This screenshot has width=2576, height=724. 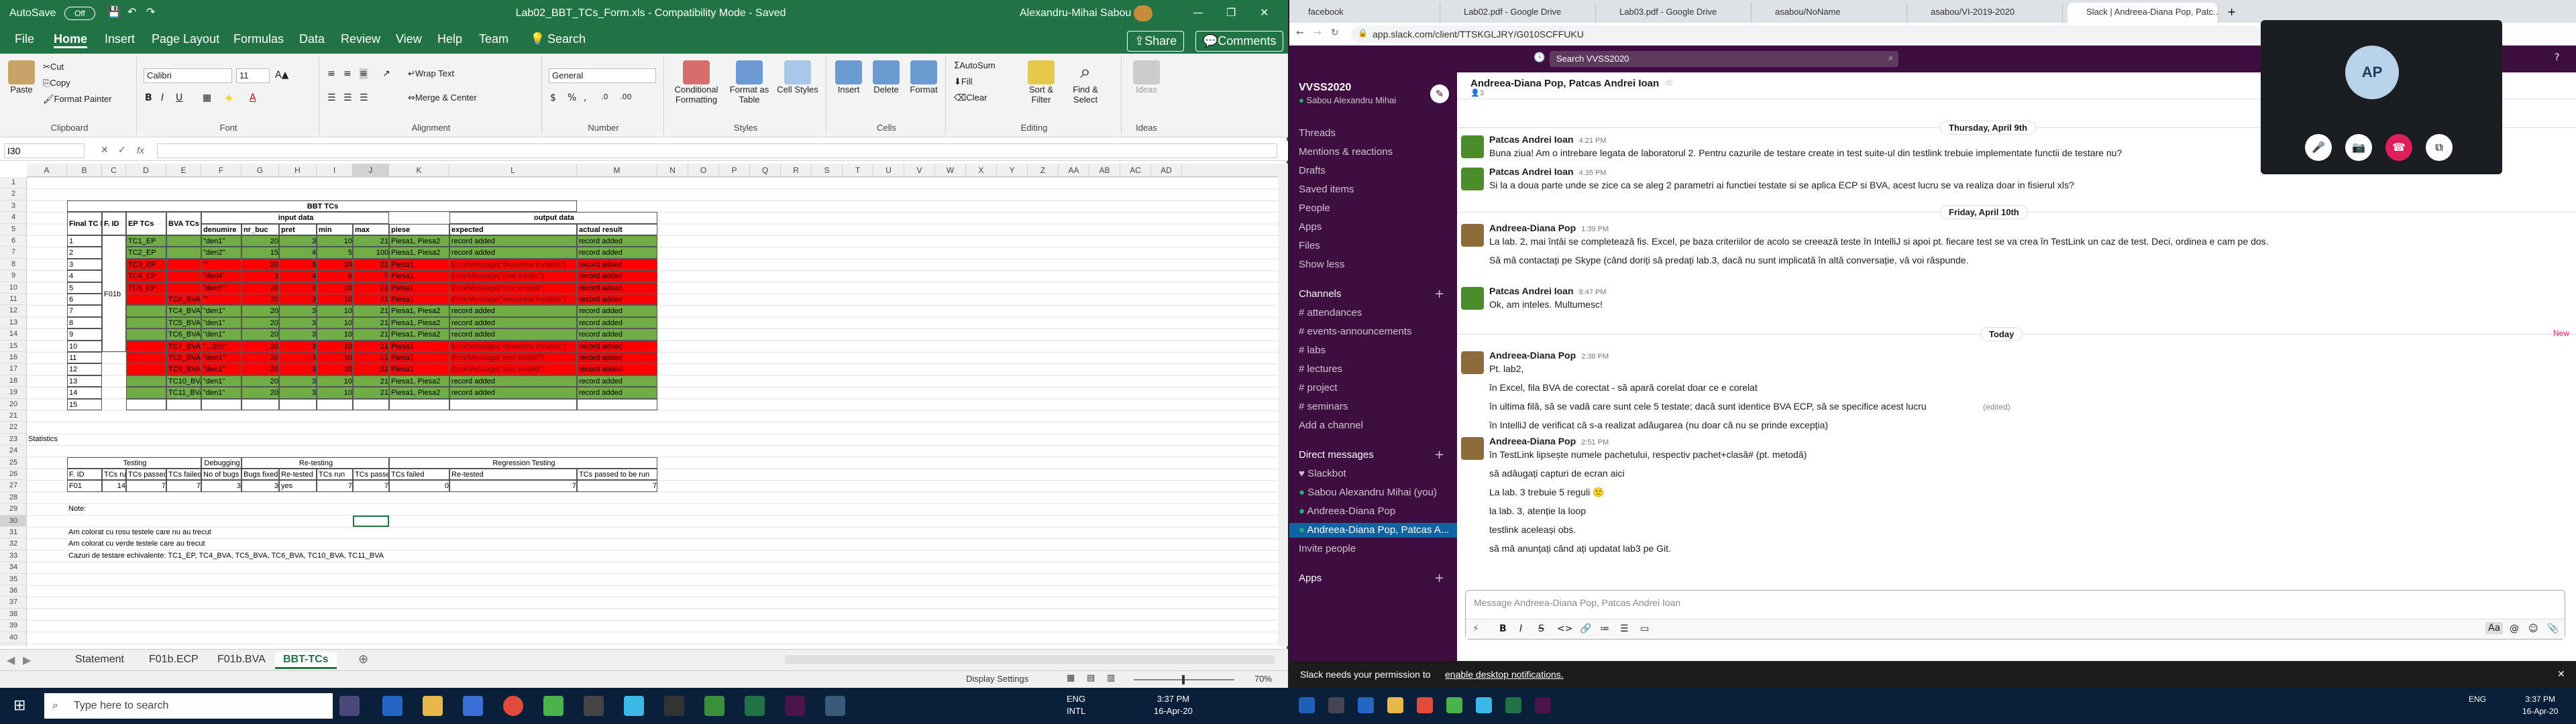 I want to click on file-explorer-icon, so click(x=1395, y=705).